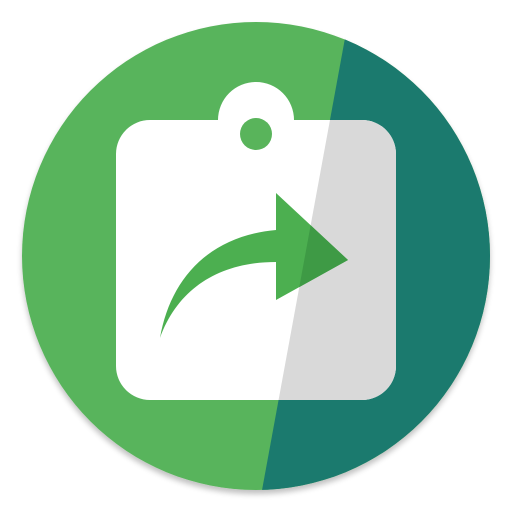 The image size is (512, 512). What do you see at coordinates (256, 134) in the screenshot?
I see `clipboard-hole` at bounding box center [256, 134].